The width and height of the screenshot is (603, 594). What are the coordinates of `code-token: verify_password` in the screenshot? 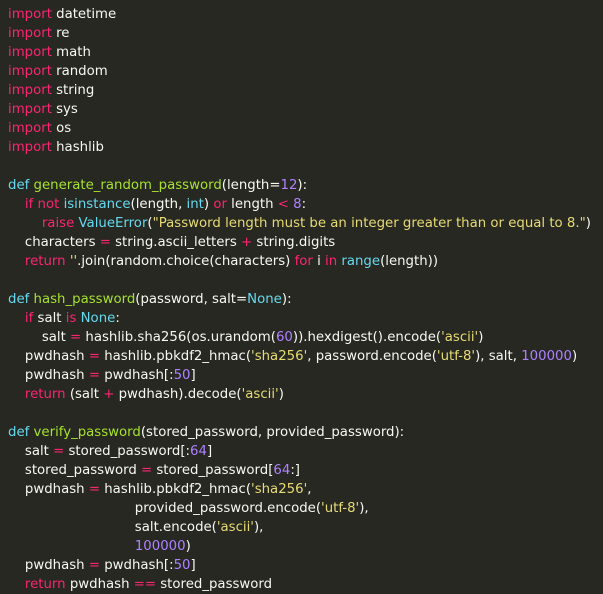 It's located at (87, 432).